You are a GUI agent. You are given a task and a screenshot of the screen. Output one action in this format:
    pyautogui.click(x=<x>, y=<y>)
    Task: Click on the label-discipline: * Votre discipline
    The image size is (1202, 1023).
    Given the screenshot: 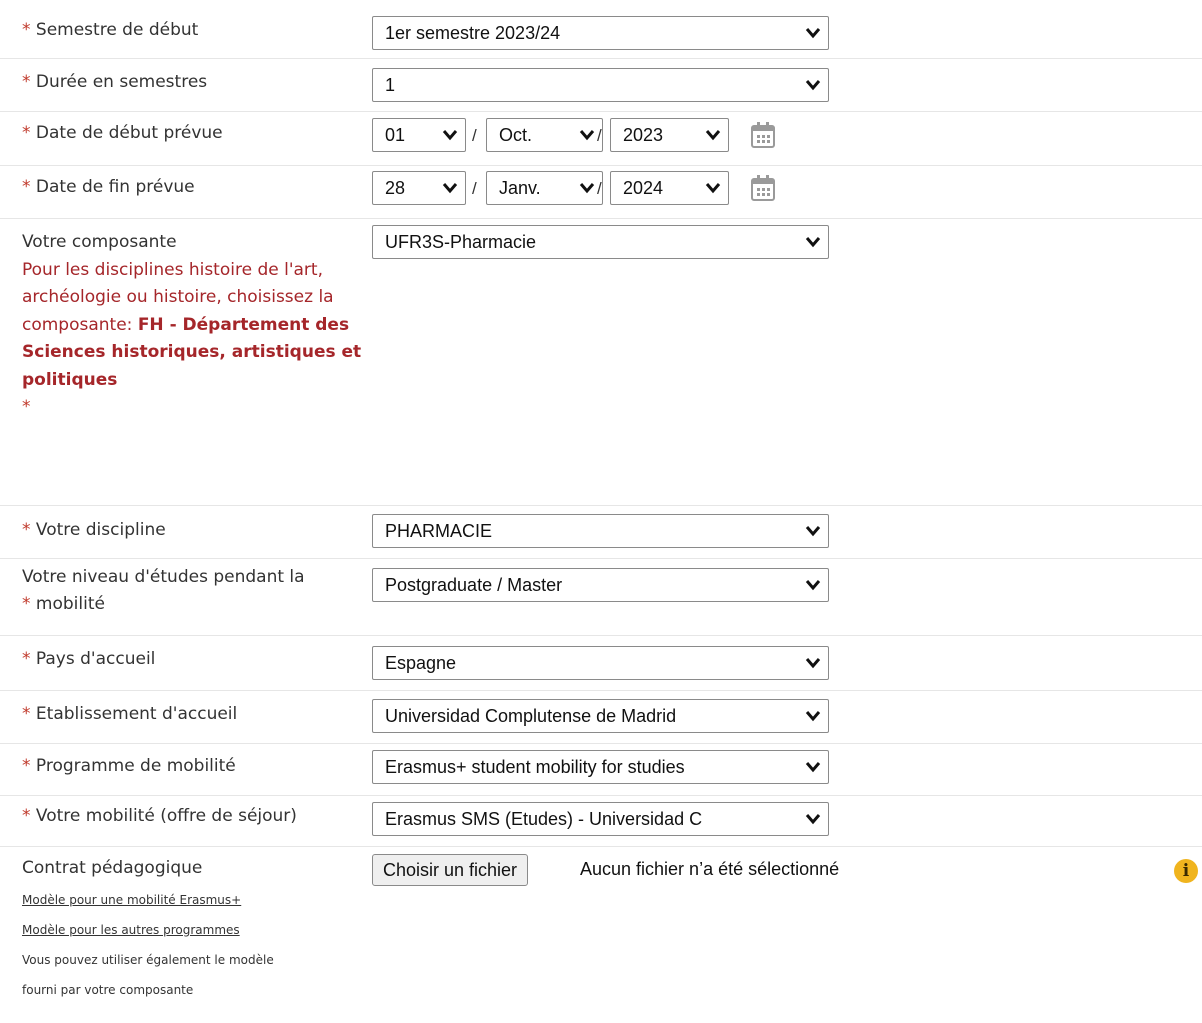 What is the action you would take?
    pyautogui.click(x=94, y=530)
    